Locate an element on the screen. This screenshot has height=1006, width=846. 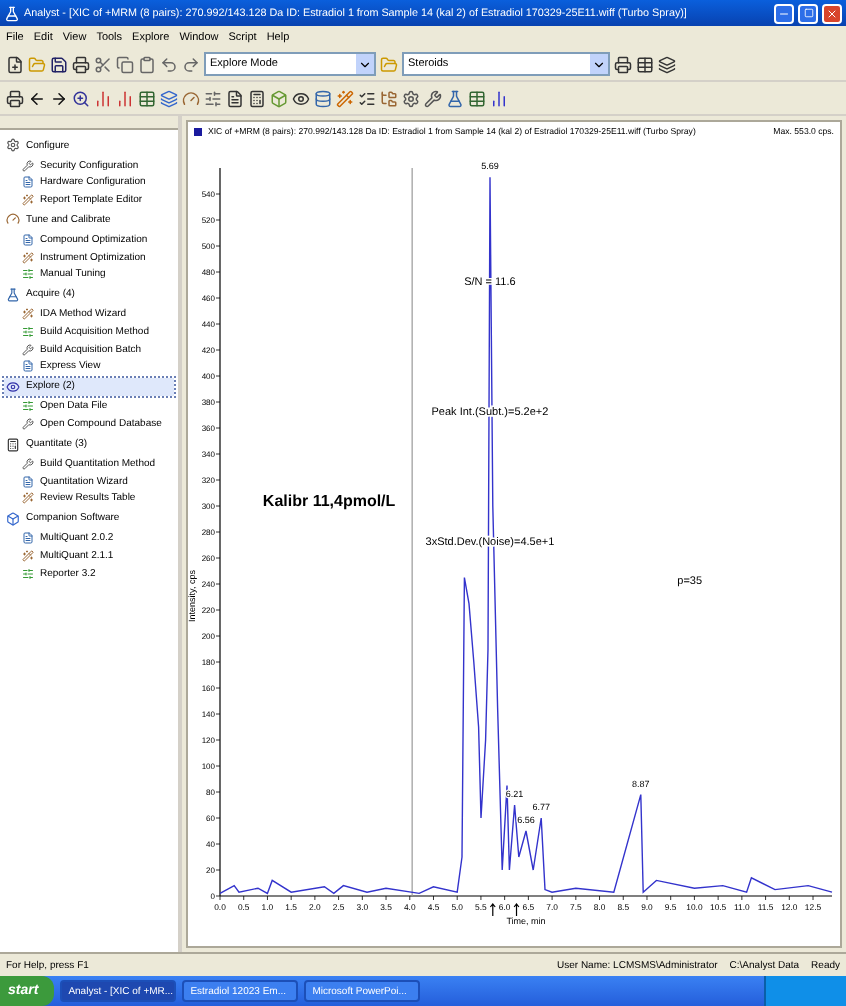
save-icon is located at coordinates (59, 64).